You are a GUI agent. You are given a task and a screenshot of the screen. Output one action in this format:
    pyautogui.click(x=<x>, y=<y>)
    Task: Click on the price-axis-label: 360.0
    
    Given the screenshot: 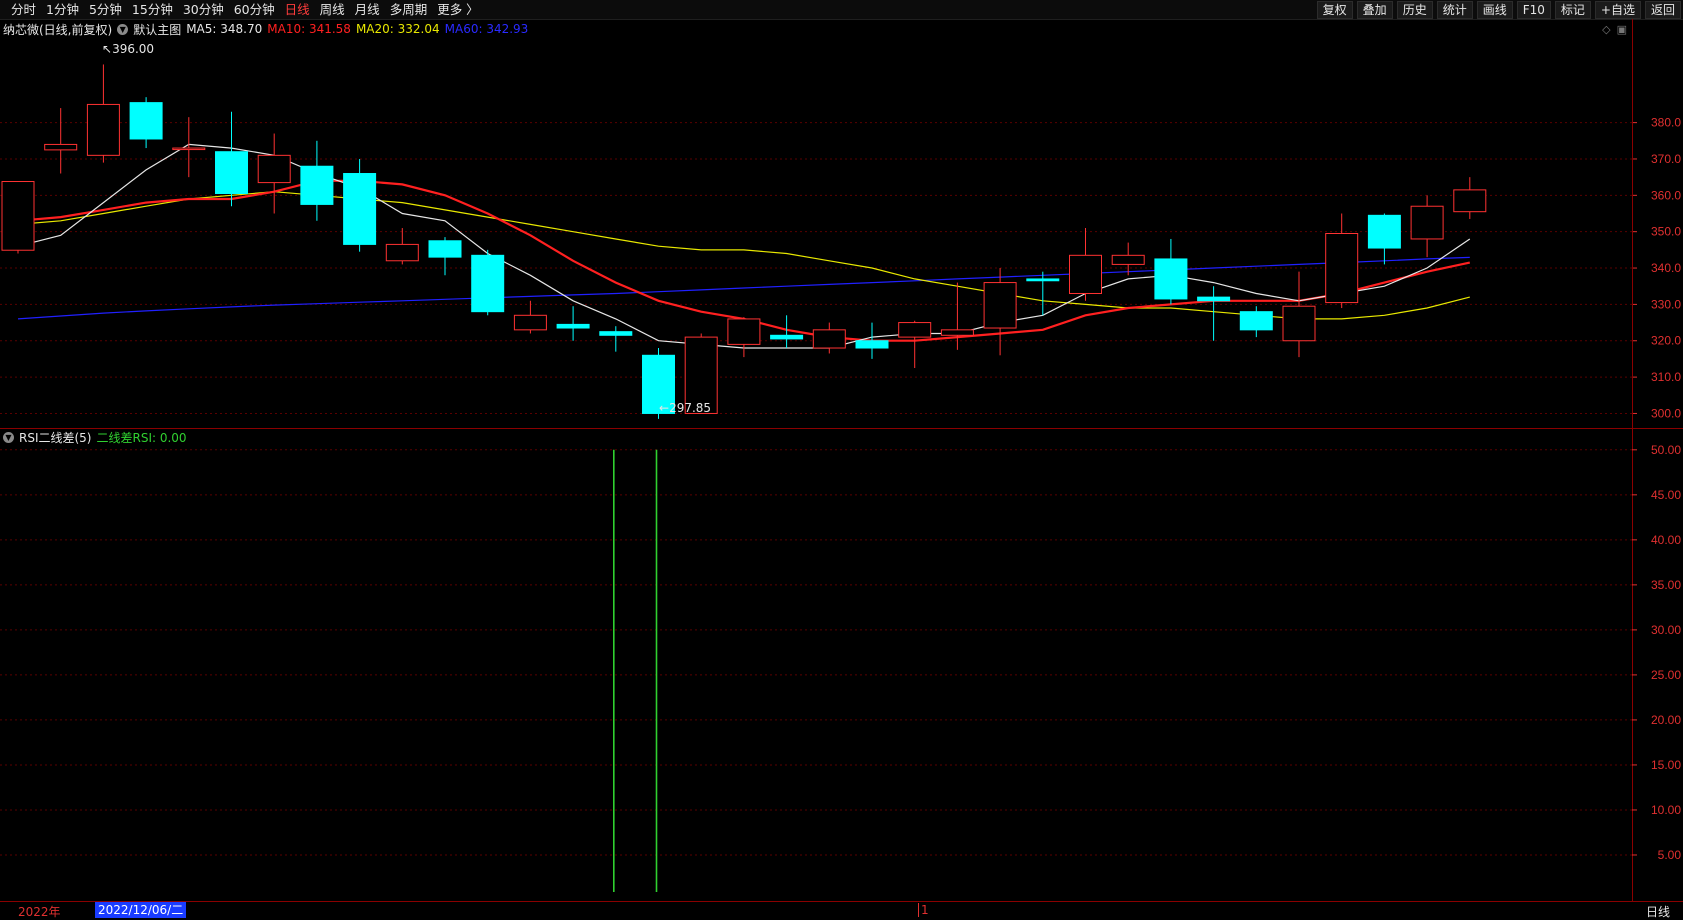 What is the action you would take?
    pyautogui.click(x=1666, y=195)
    